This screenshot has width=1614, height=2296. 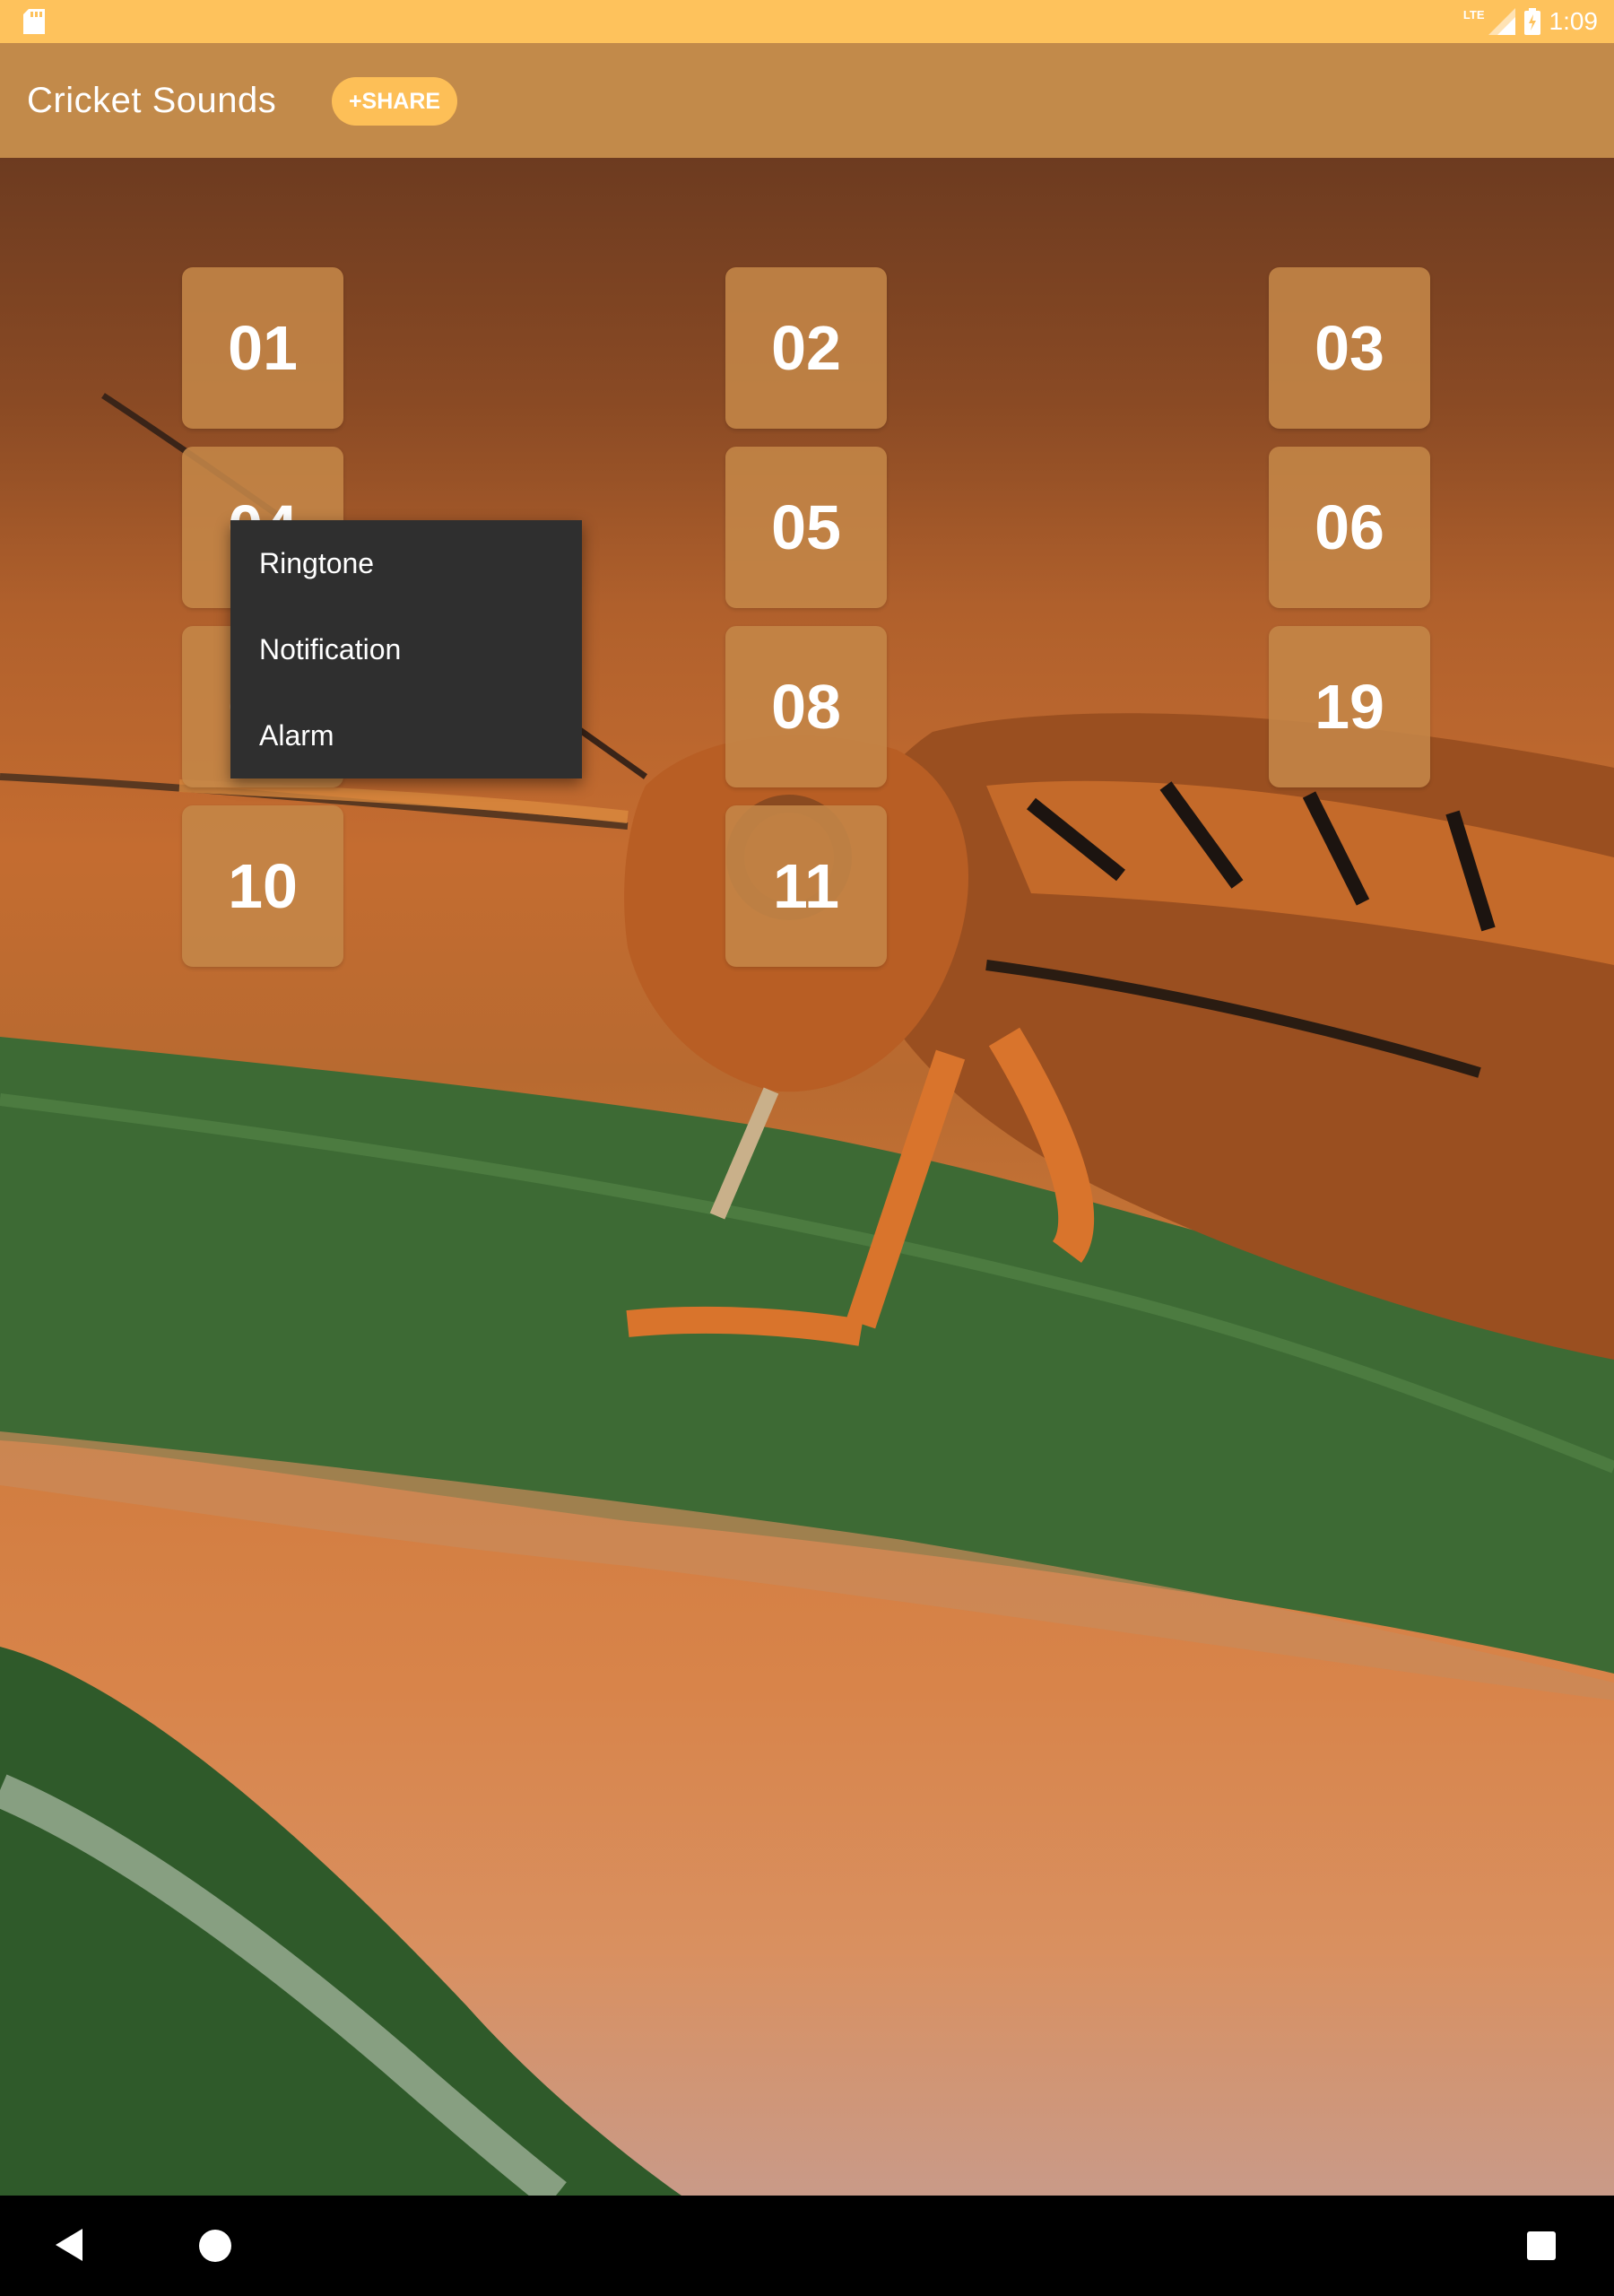 What do you see at coordinates (1349, 527) in the screenshot?
I see `sound-button-06: 06` at bounding box center [1349, 527].